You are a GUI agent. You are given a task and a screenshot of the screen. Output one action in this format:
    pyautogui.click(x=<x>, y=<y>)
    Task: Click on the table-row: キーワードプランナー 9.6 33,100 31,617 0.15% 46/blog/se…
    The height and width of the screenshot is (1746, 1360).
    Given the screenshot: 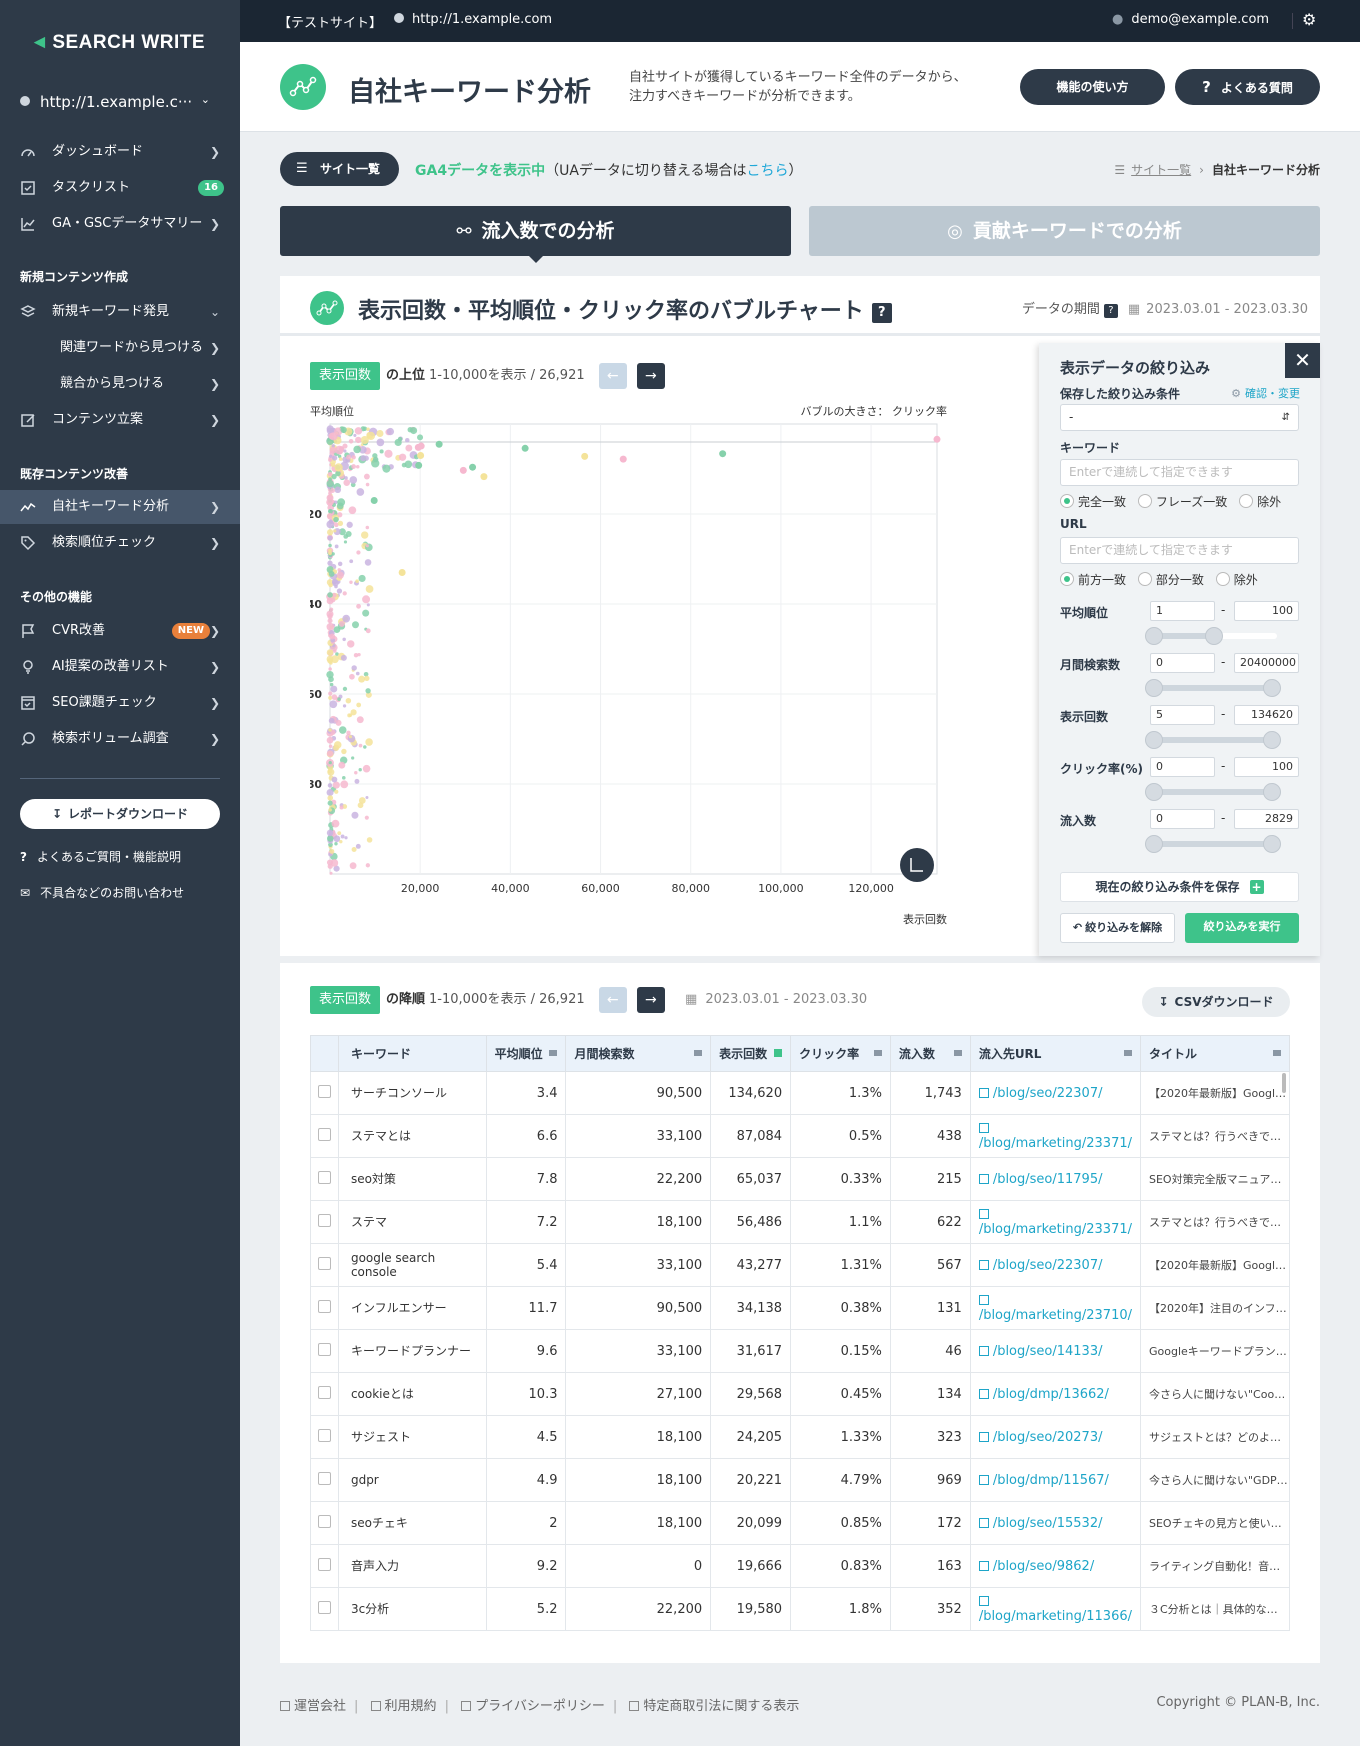 What is the action you would take?
    pyautogui.click(x=800, y=1351)
    